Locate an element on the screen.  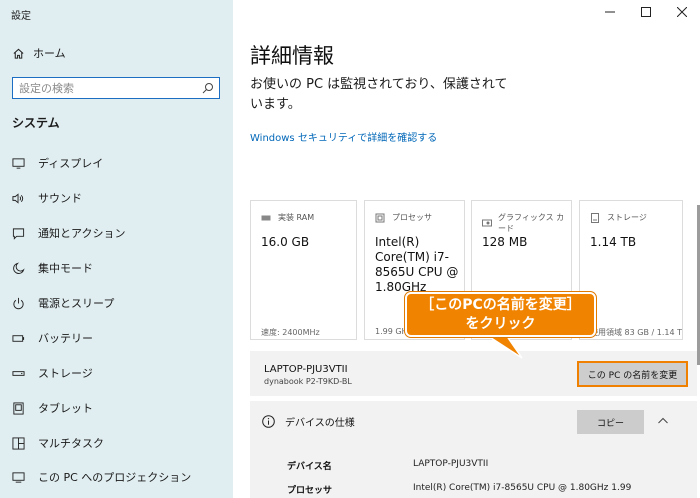
card-header: 実装 RAM is located at coordinates (287, 217).